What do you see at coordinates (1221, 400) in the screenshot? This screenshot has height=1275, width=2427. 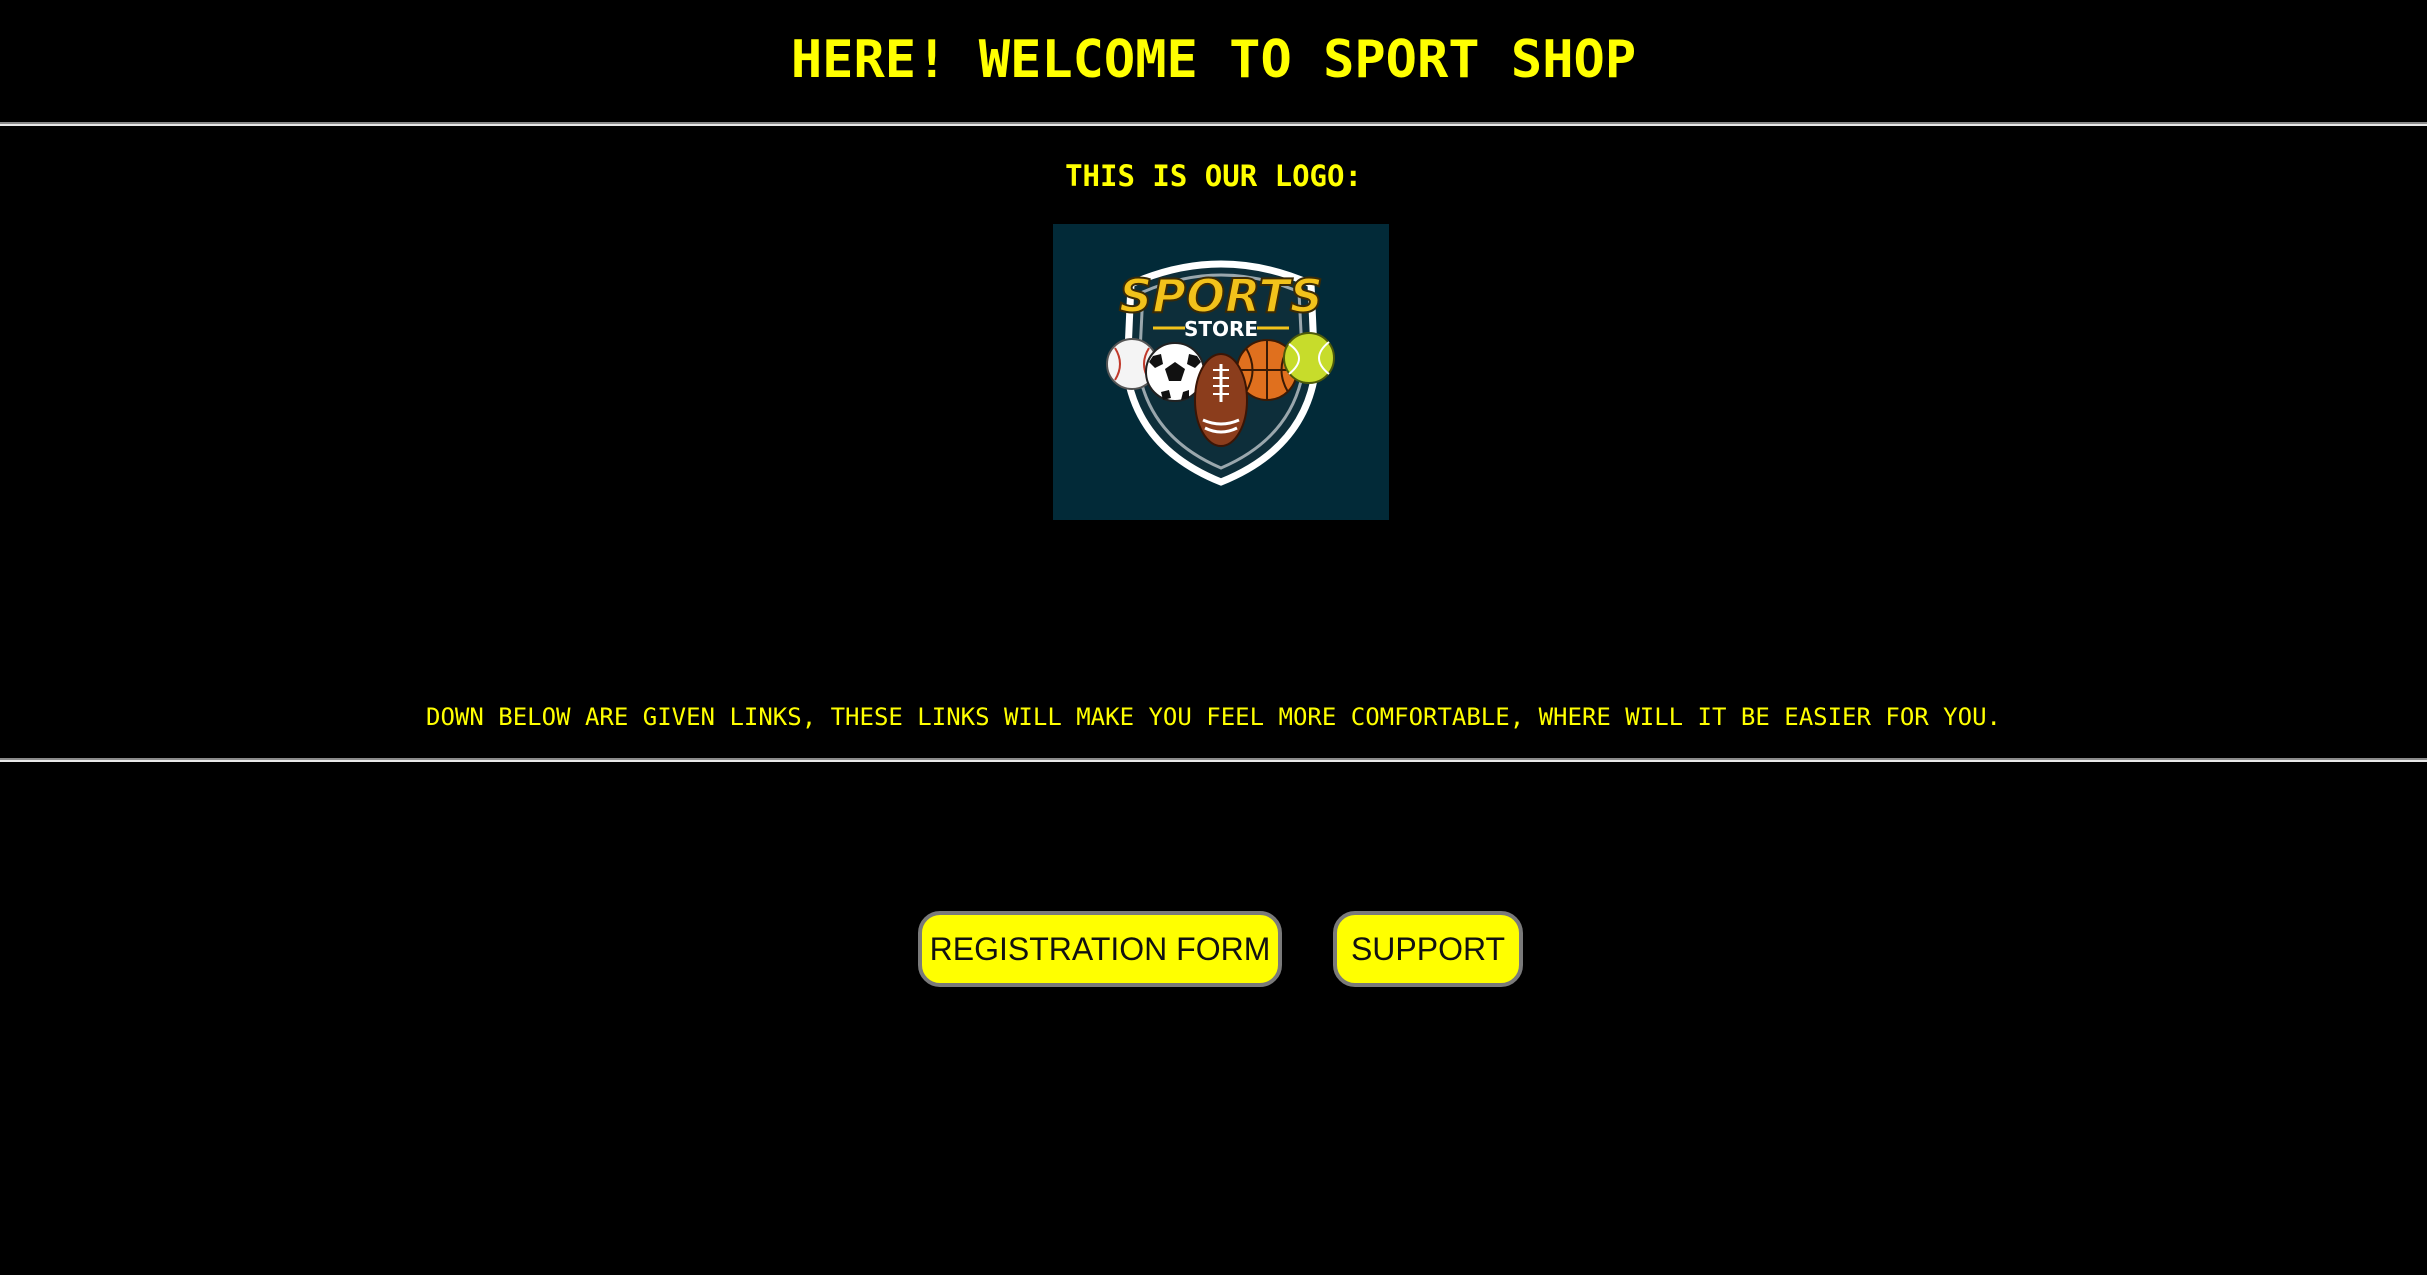 I see `american-football-icon` at bounding box center [1221, 400].